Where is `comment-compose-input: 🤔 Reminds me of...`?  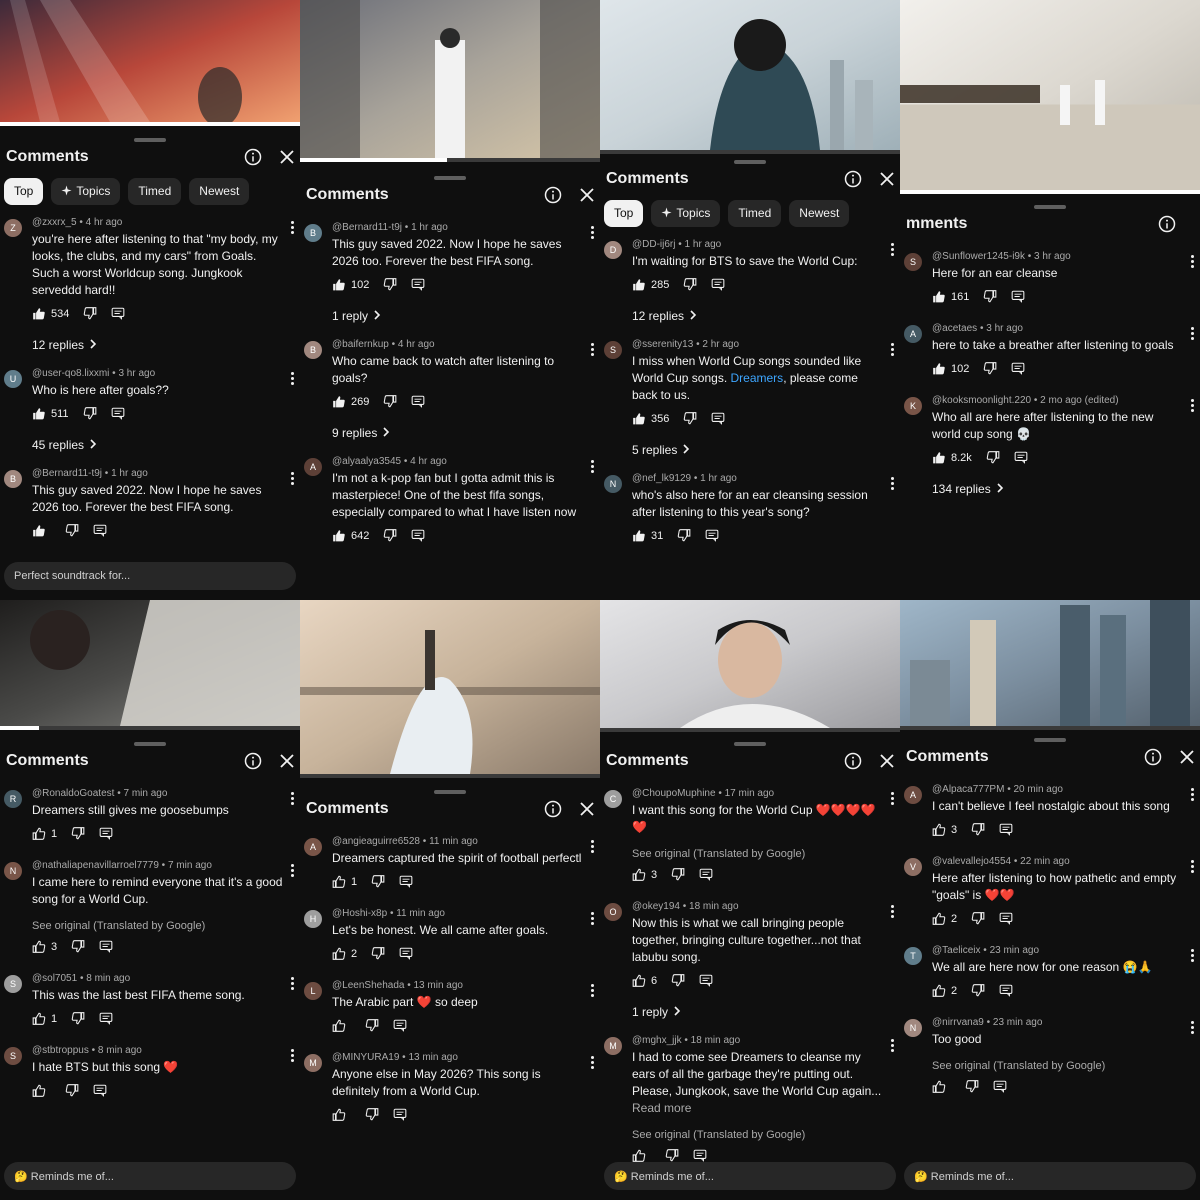
comment-compose-input: 🤔 Reminds me of... is located at coordinates (750, 1176).